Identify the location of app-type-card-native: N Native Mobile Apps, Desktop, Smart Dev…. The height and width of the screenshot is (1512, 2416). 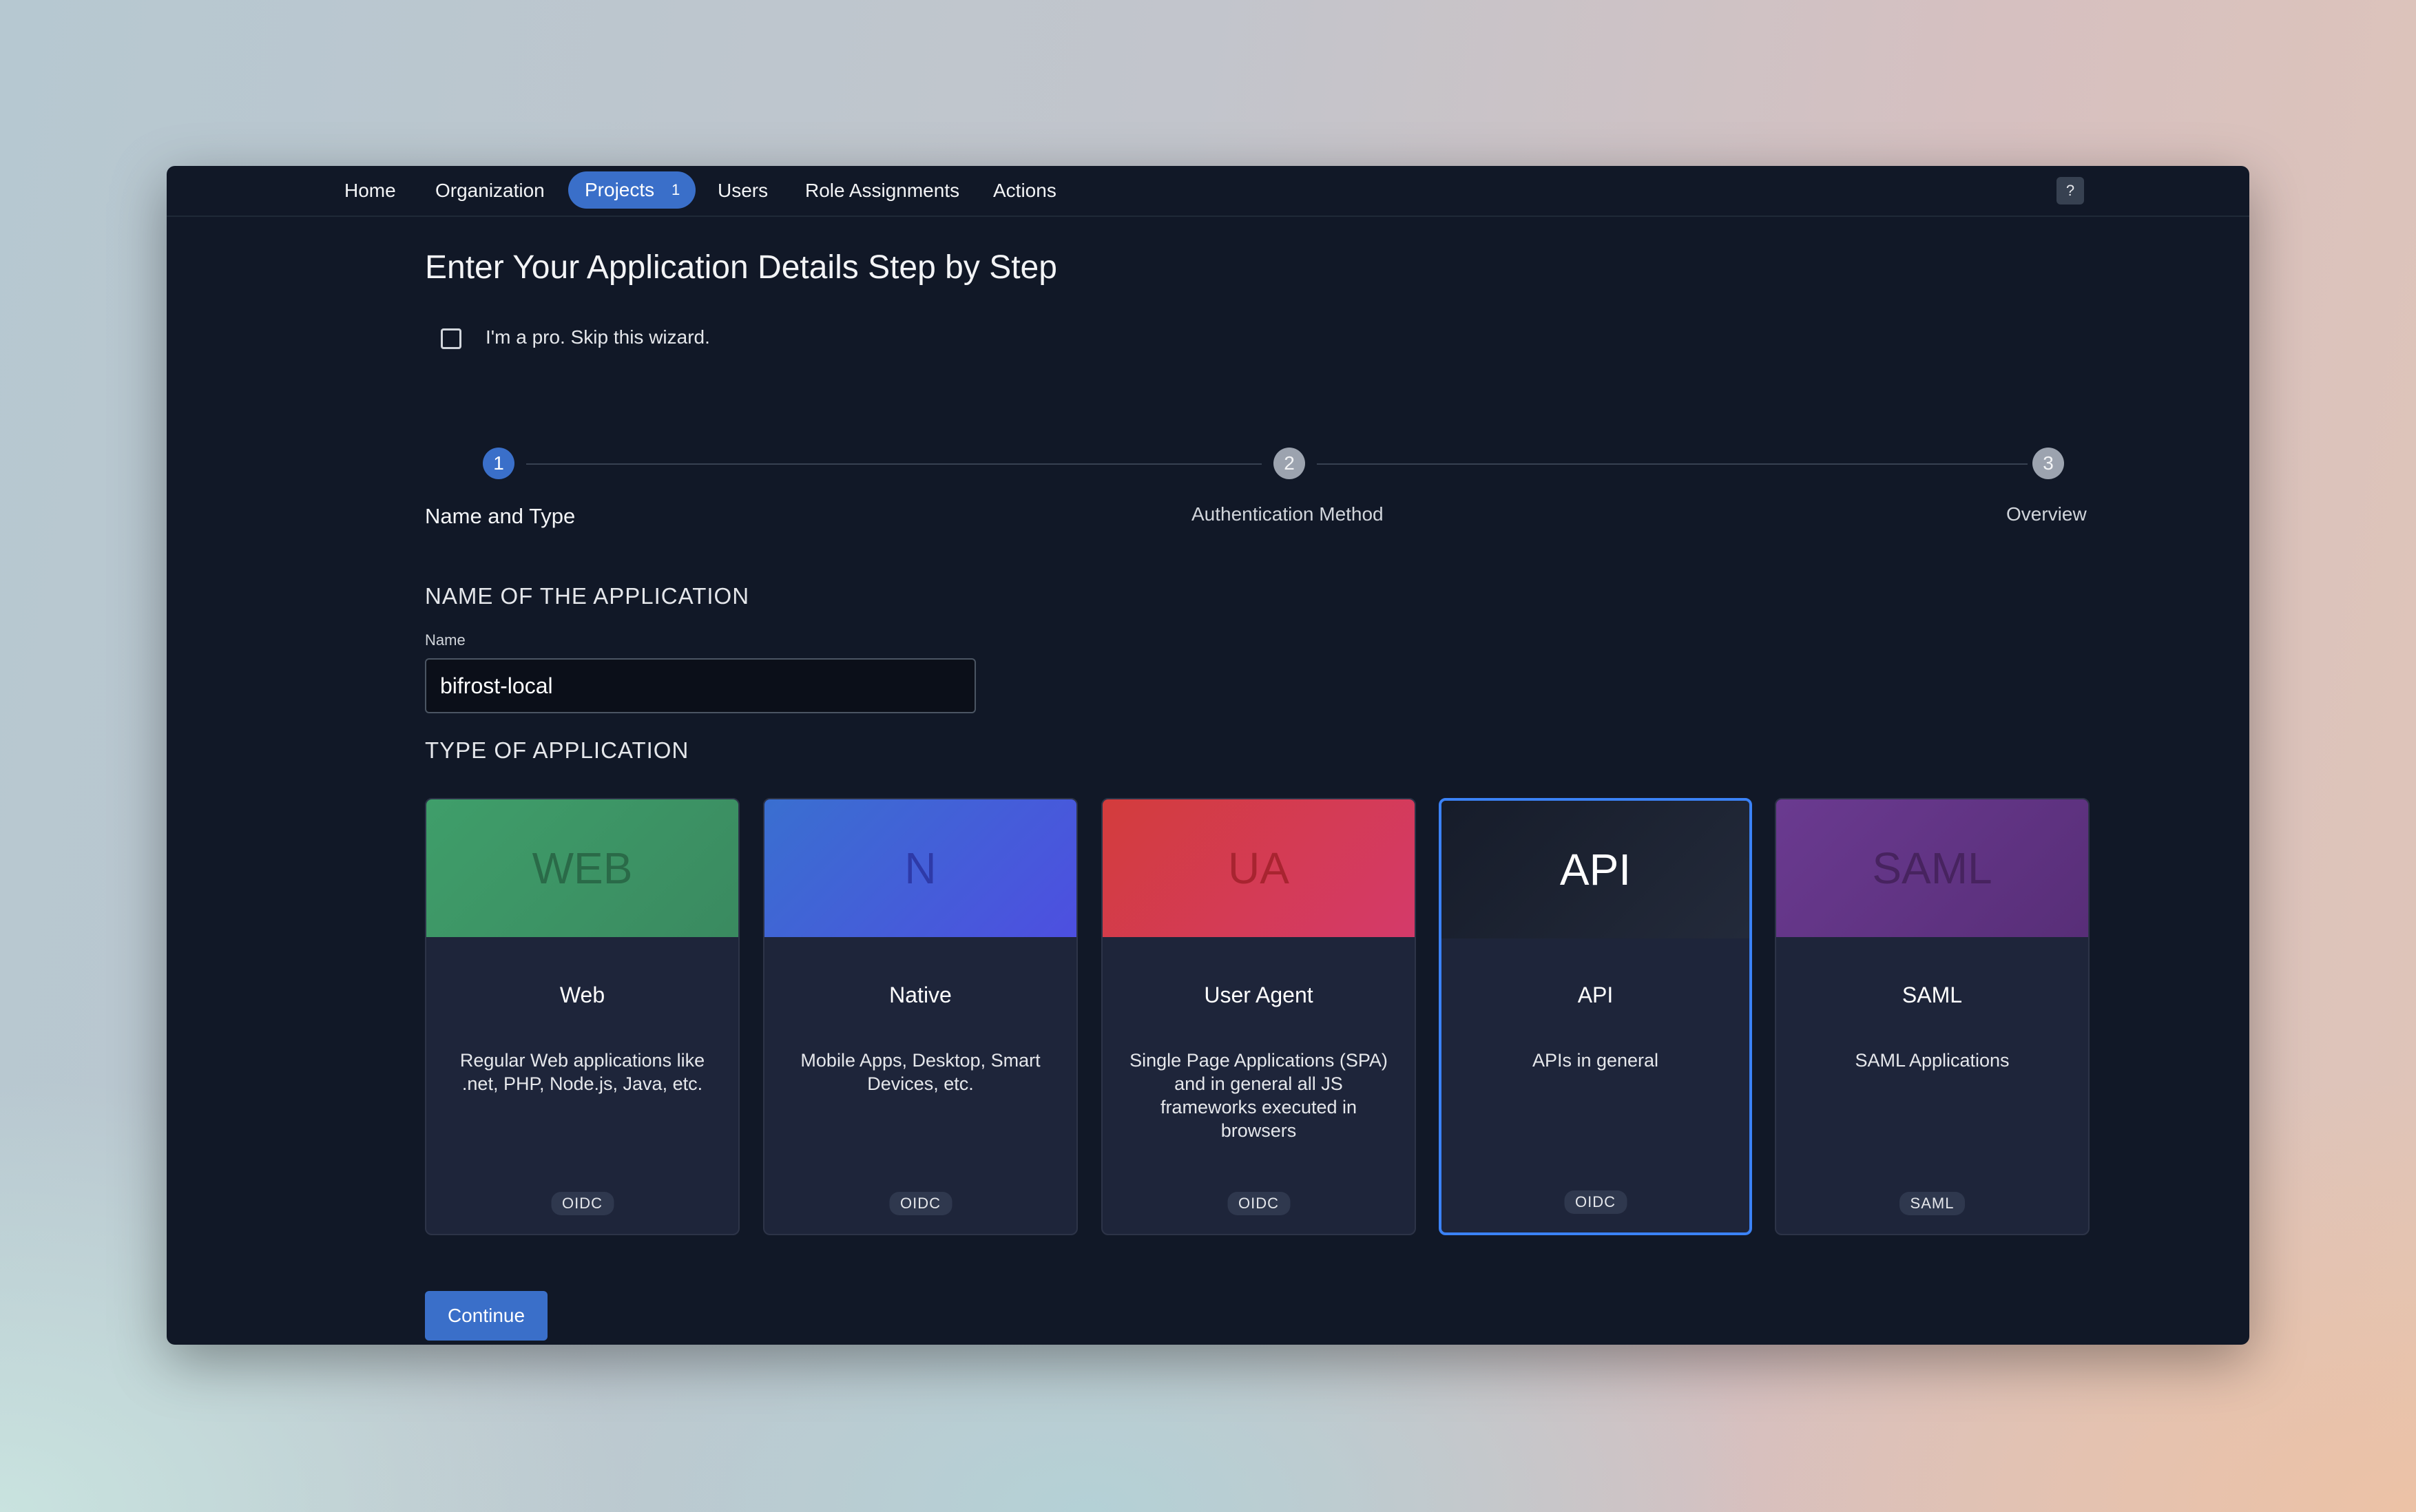
(921, 1016).